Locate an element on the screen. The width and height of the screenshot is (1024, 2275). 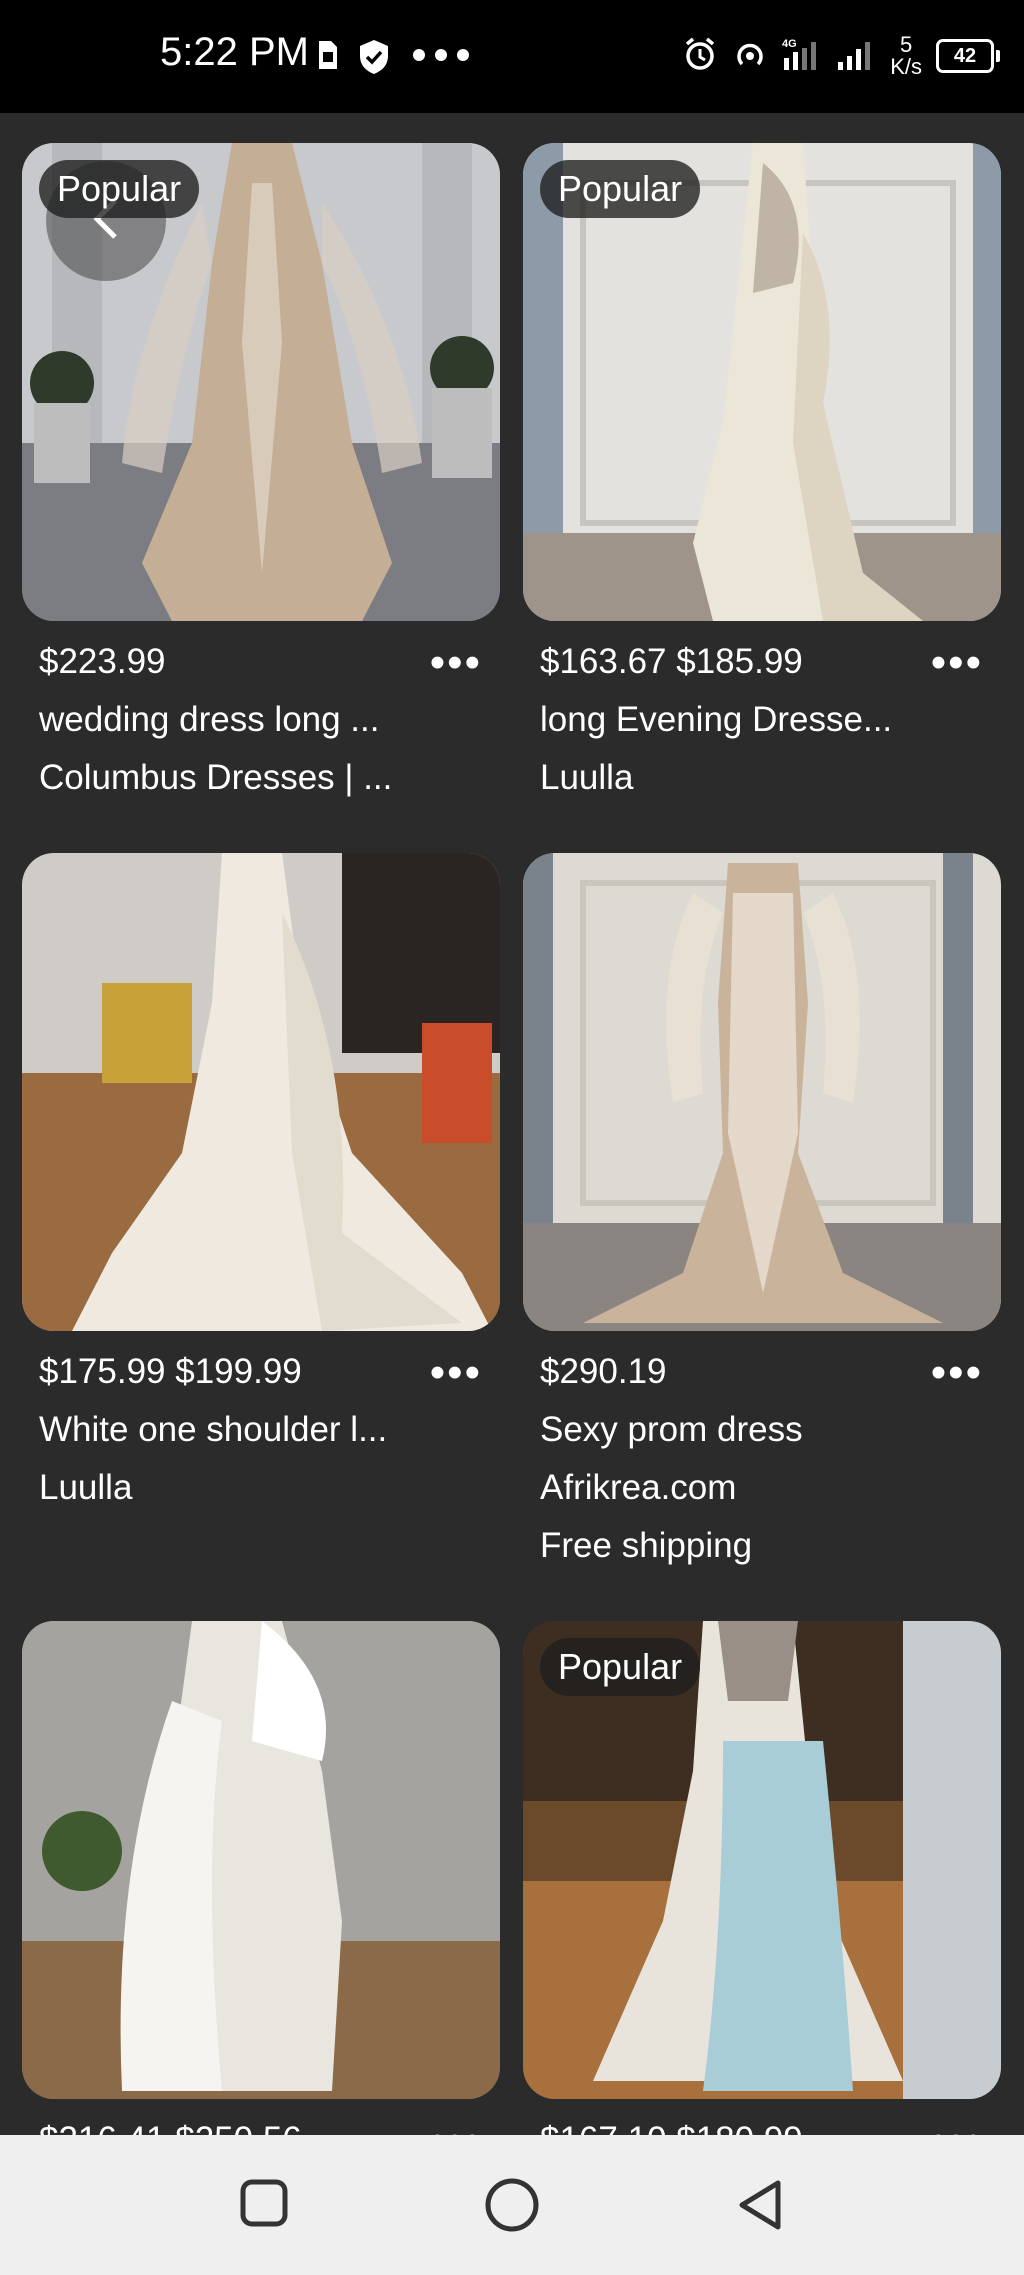
battery-icon: 42 is located at coordinates (968, 56).